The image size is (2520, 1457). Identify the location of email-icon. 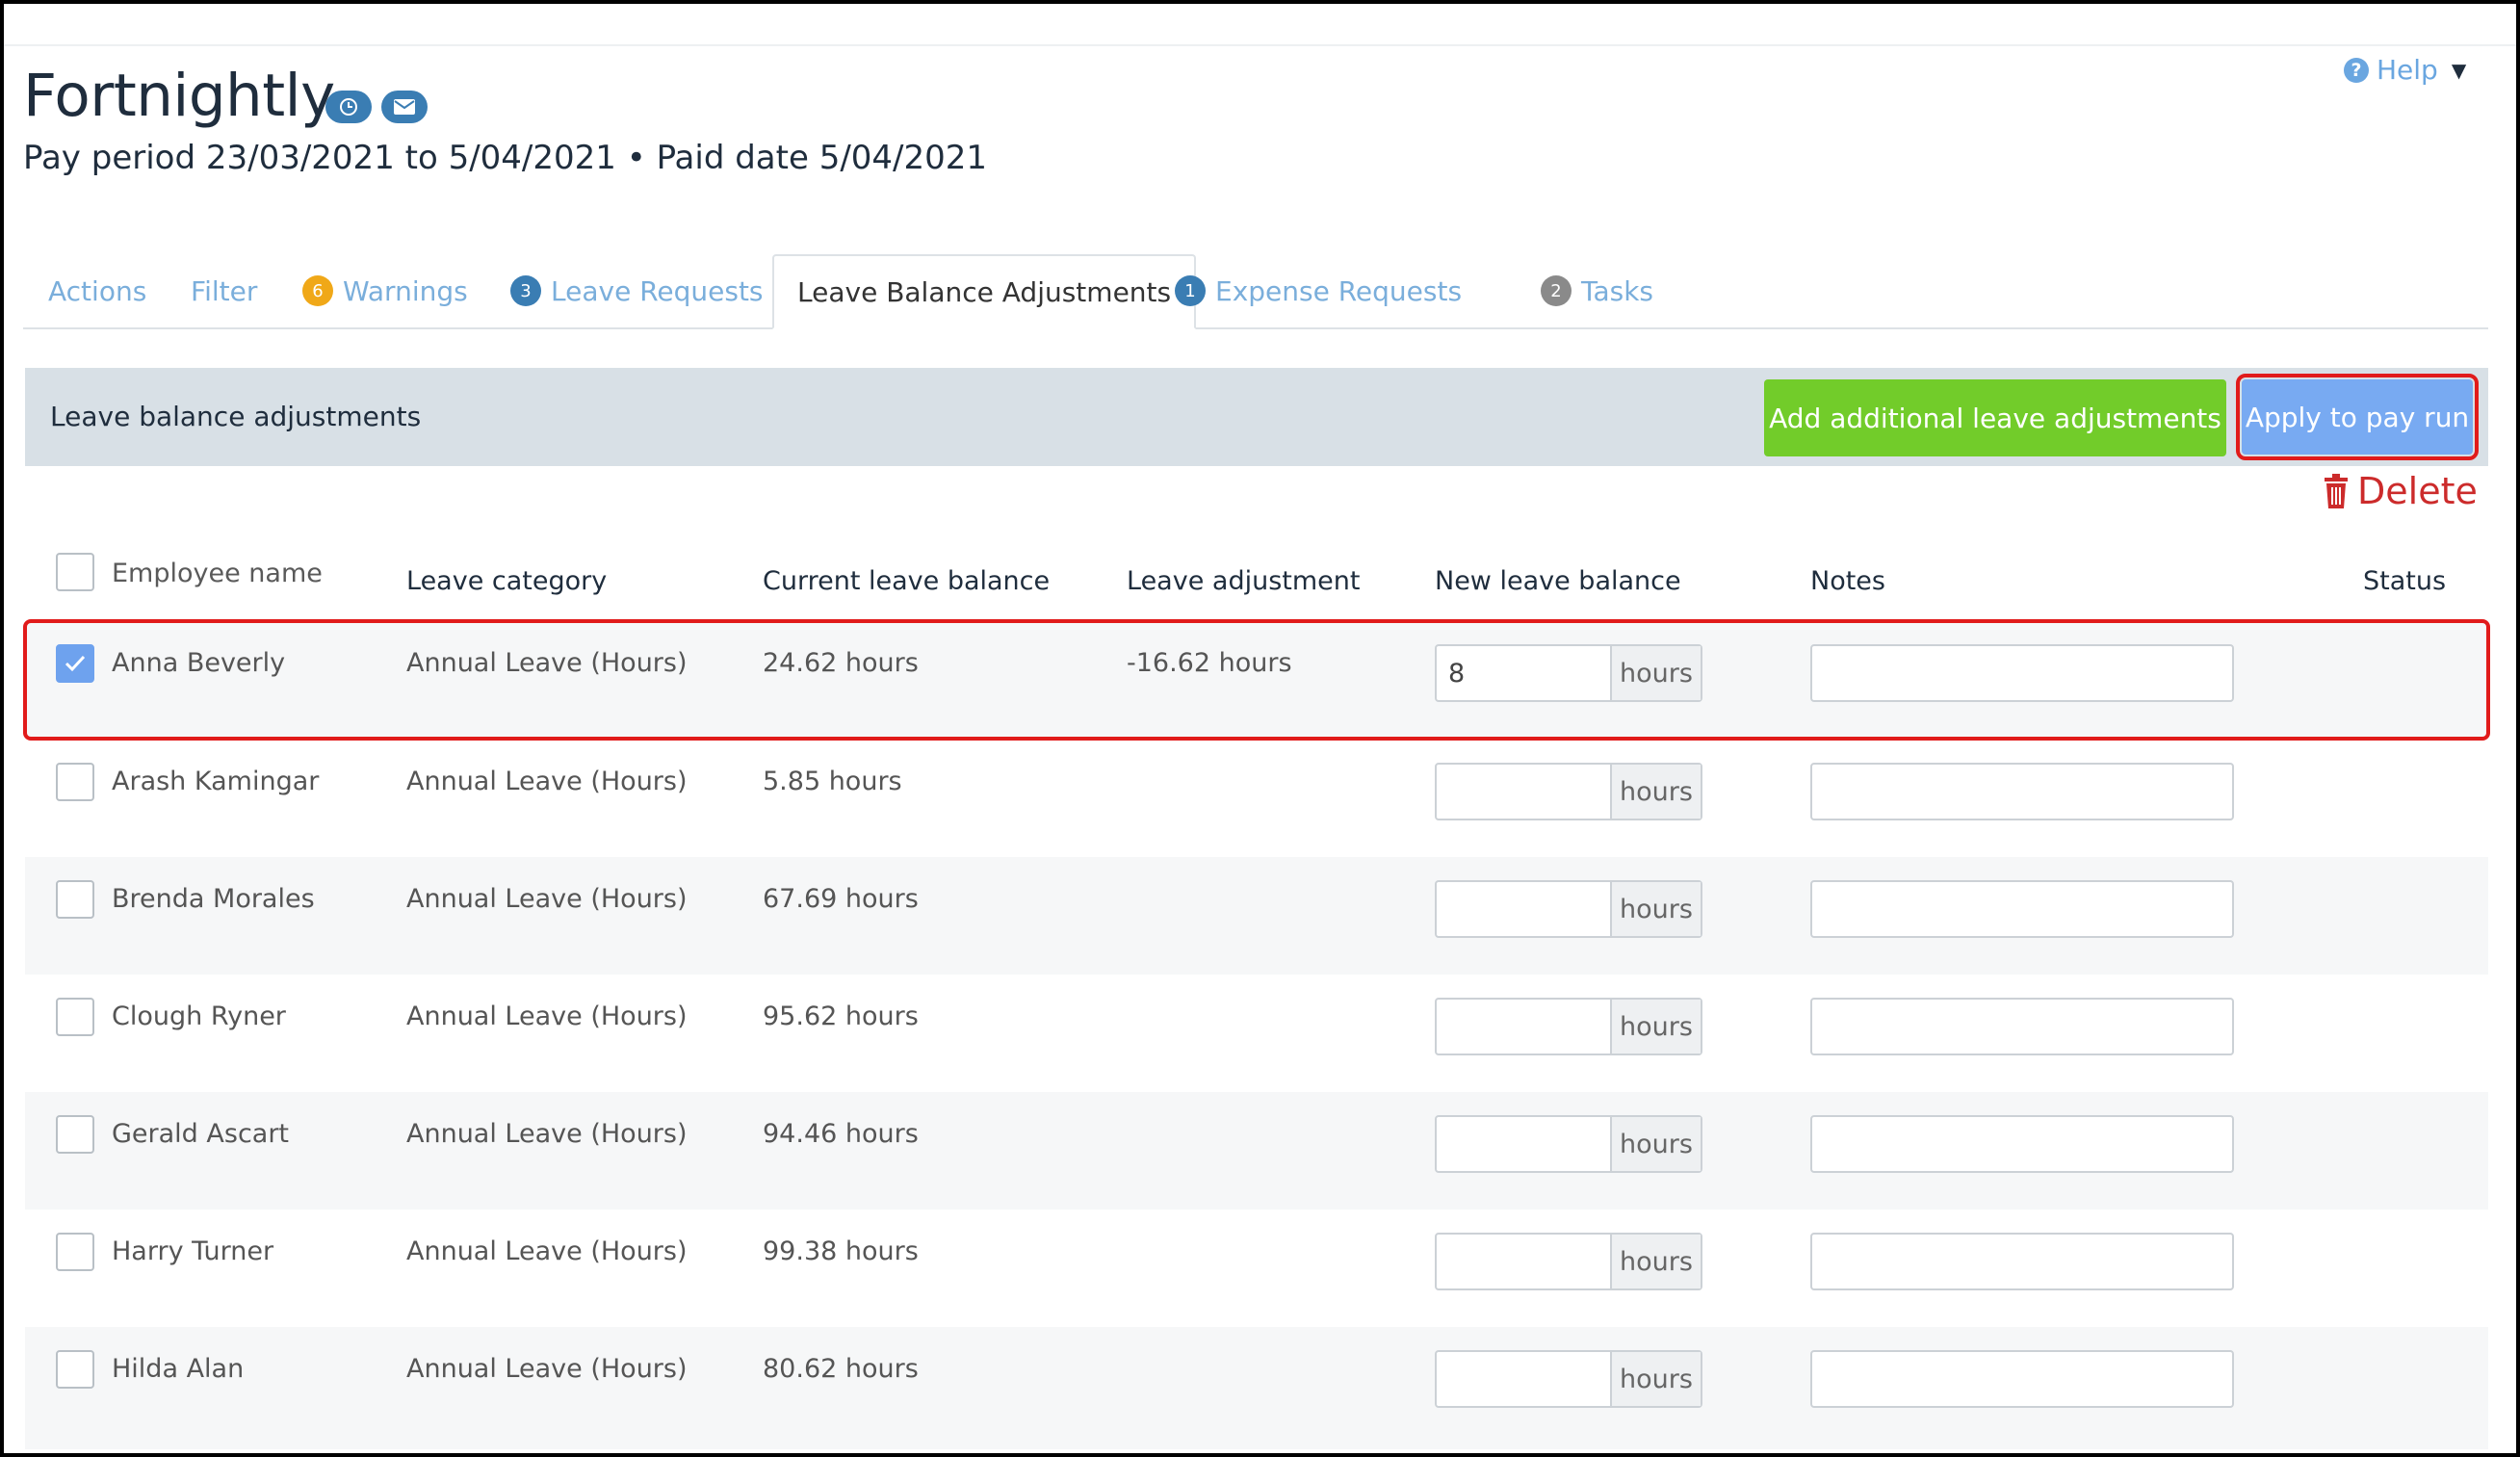
(405, 107).